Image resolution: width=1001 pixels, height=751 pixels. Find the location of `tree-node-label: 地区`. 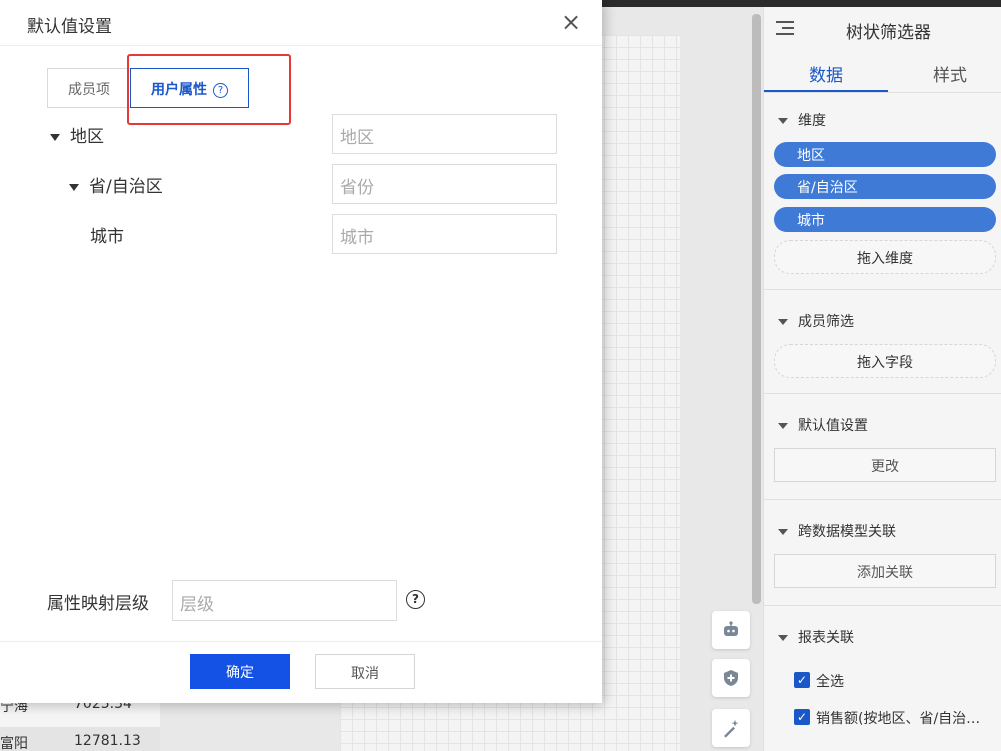

tree-node-label: 地区 is located at coordinates (87, 137).